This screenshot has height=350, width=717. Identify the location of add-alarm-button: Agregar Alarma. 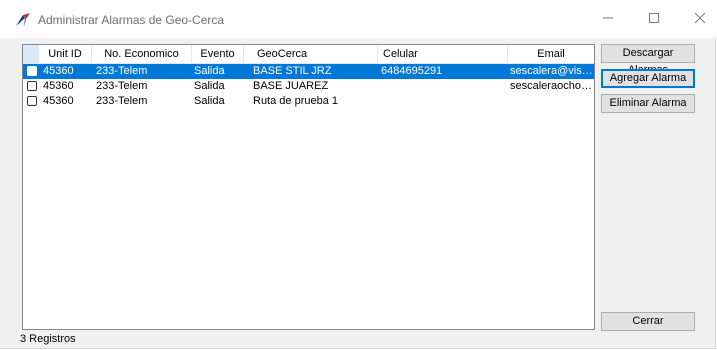
(648, 78).